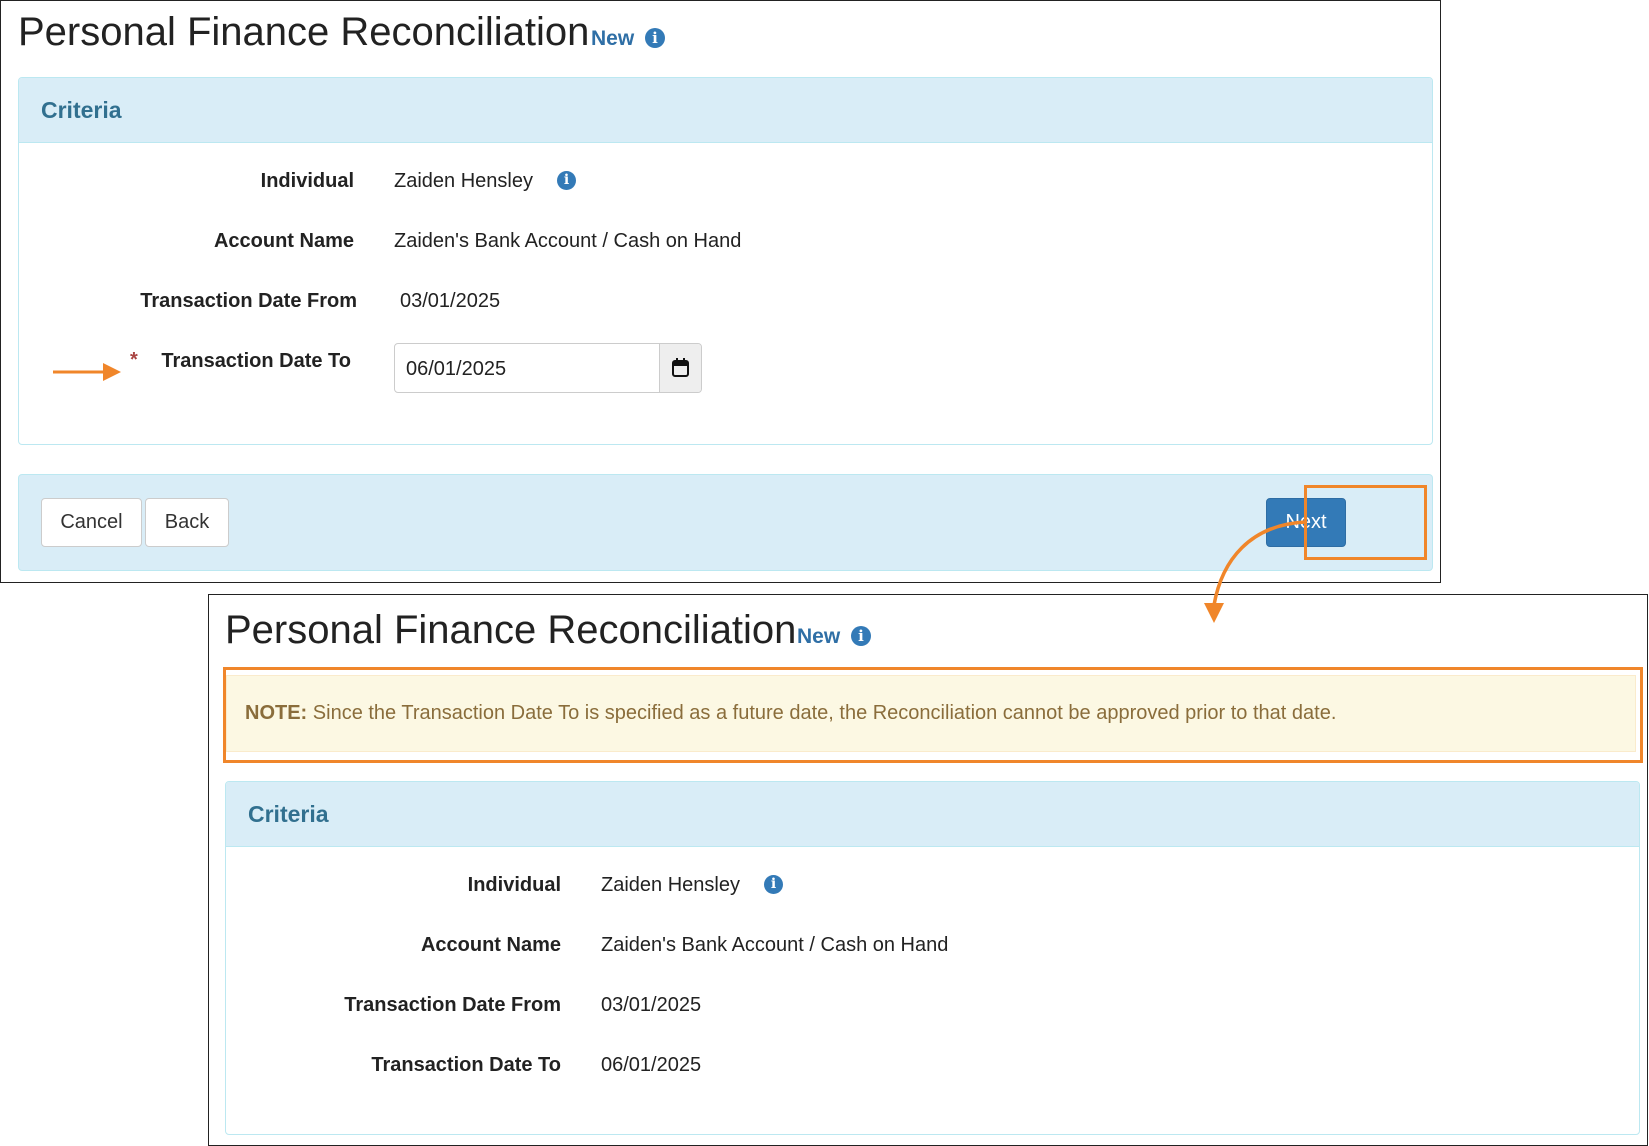 The height and width of the screenshot is (1146, 1649). I want to click on date-to-value: 06/01/2025, so click(651, 1065).